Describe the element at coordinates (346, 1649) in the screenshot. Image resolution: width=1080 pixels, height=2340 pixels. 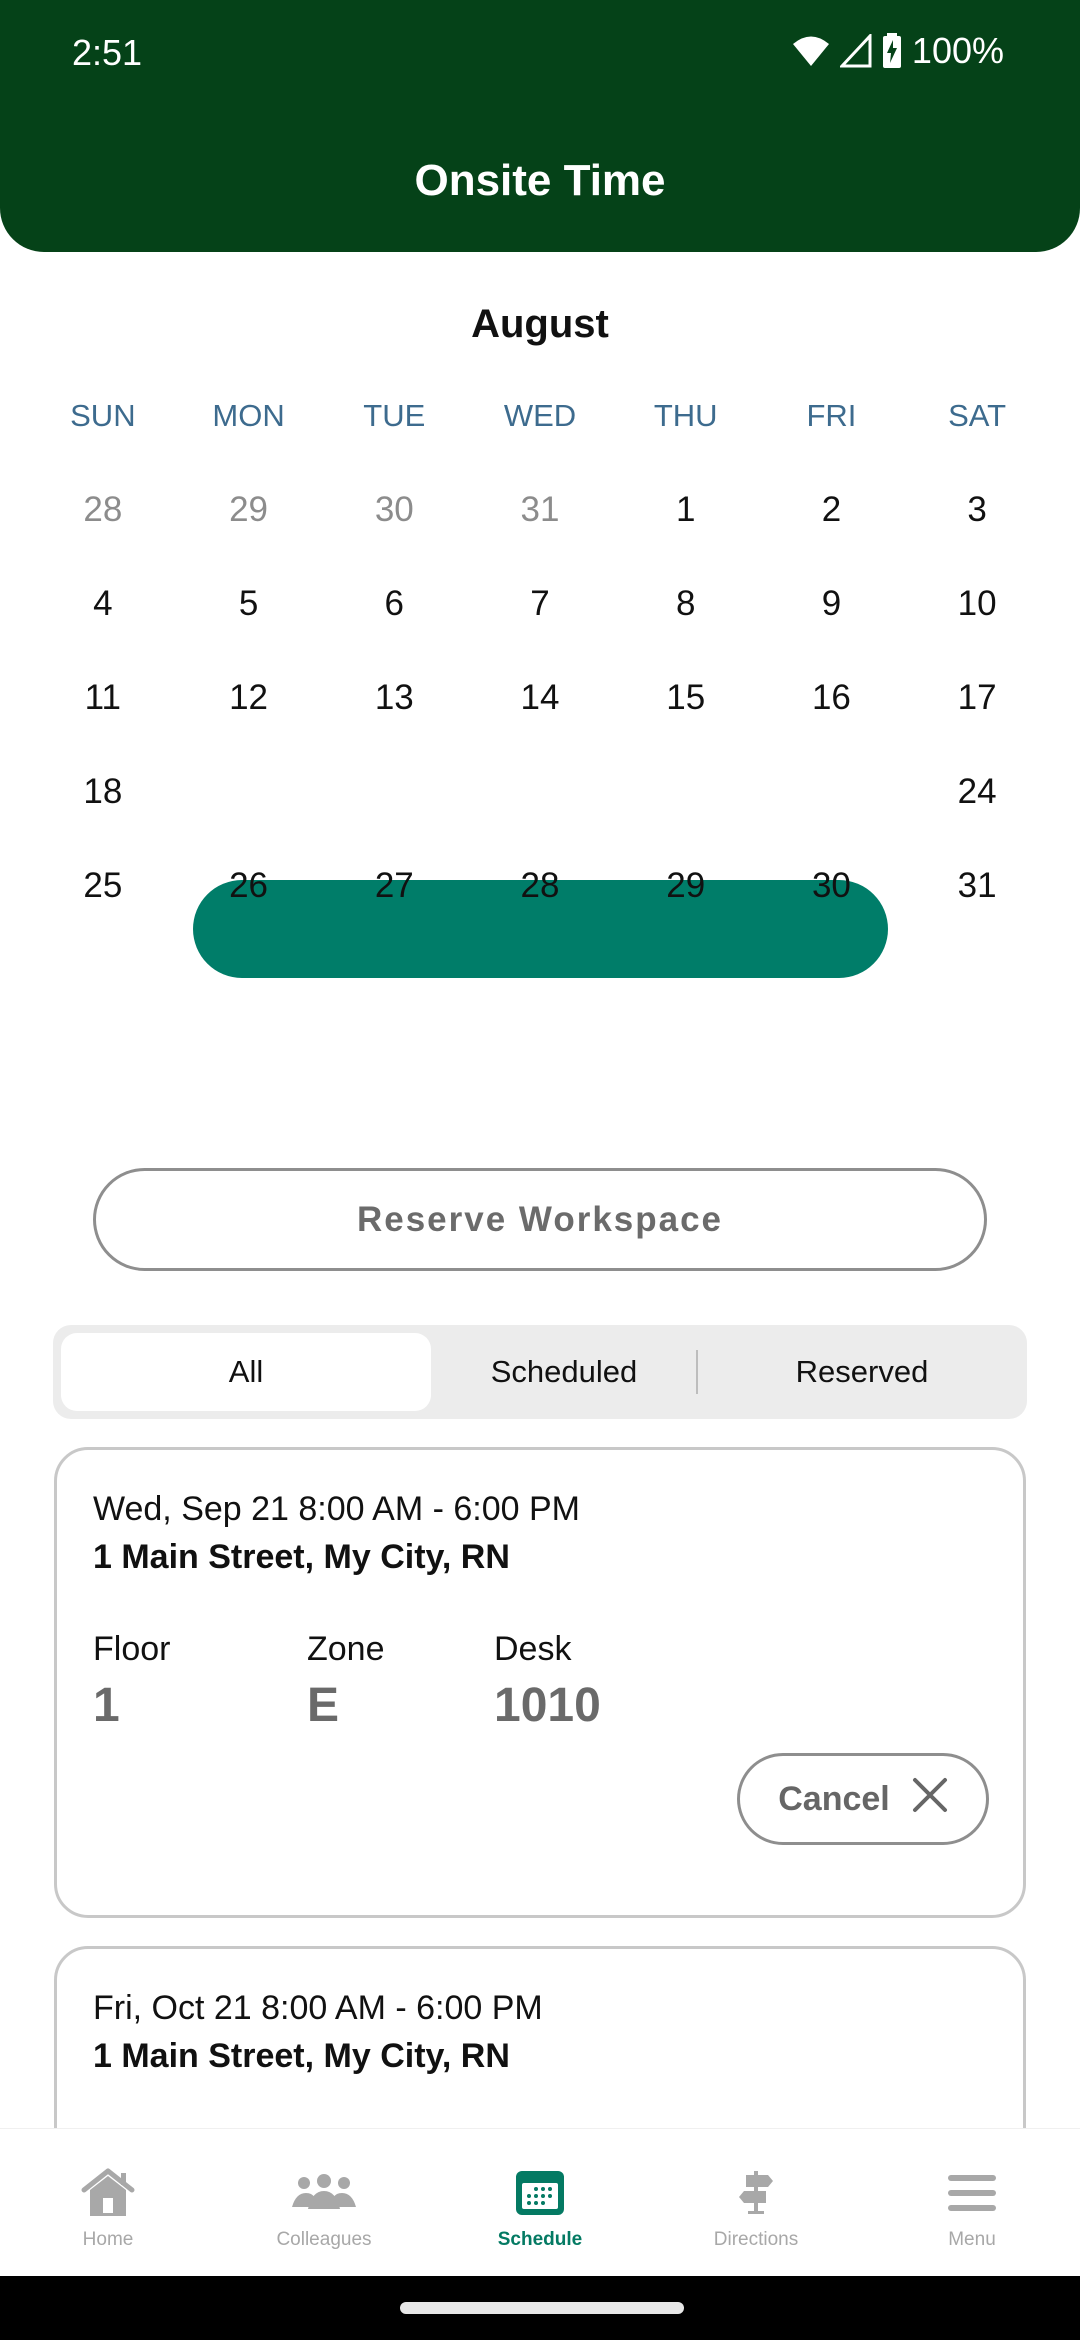
I see `zone-label: Zone` at that location.